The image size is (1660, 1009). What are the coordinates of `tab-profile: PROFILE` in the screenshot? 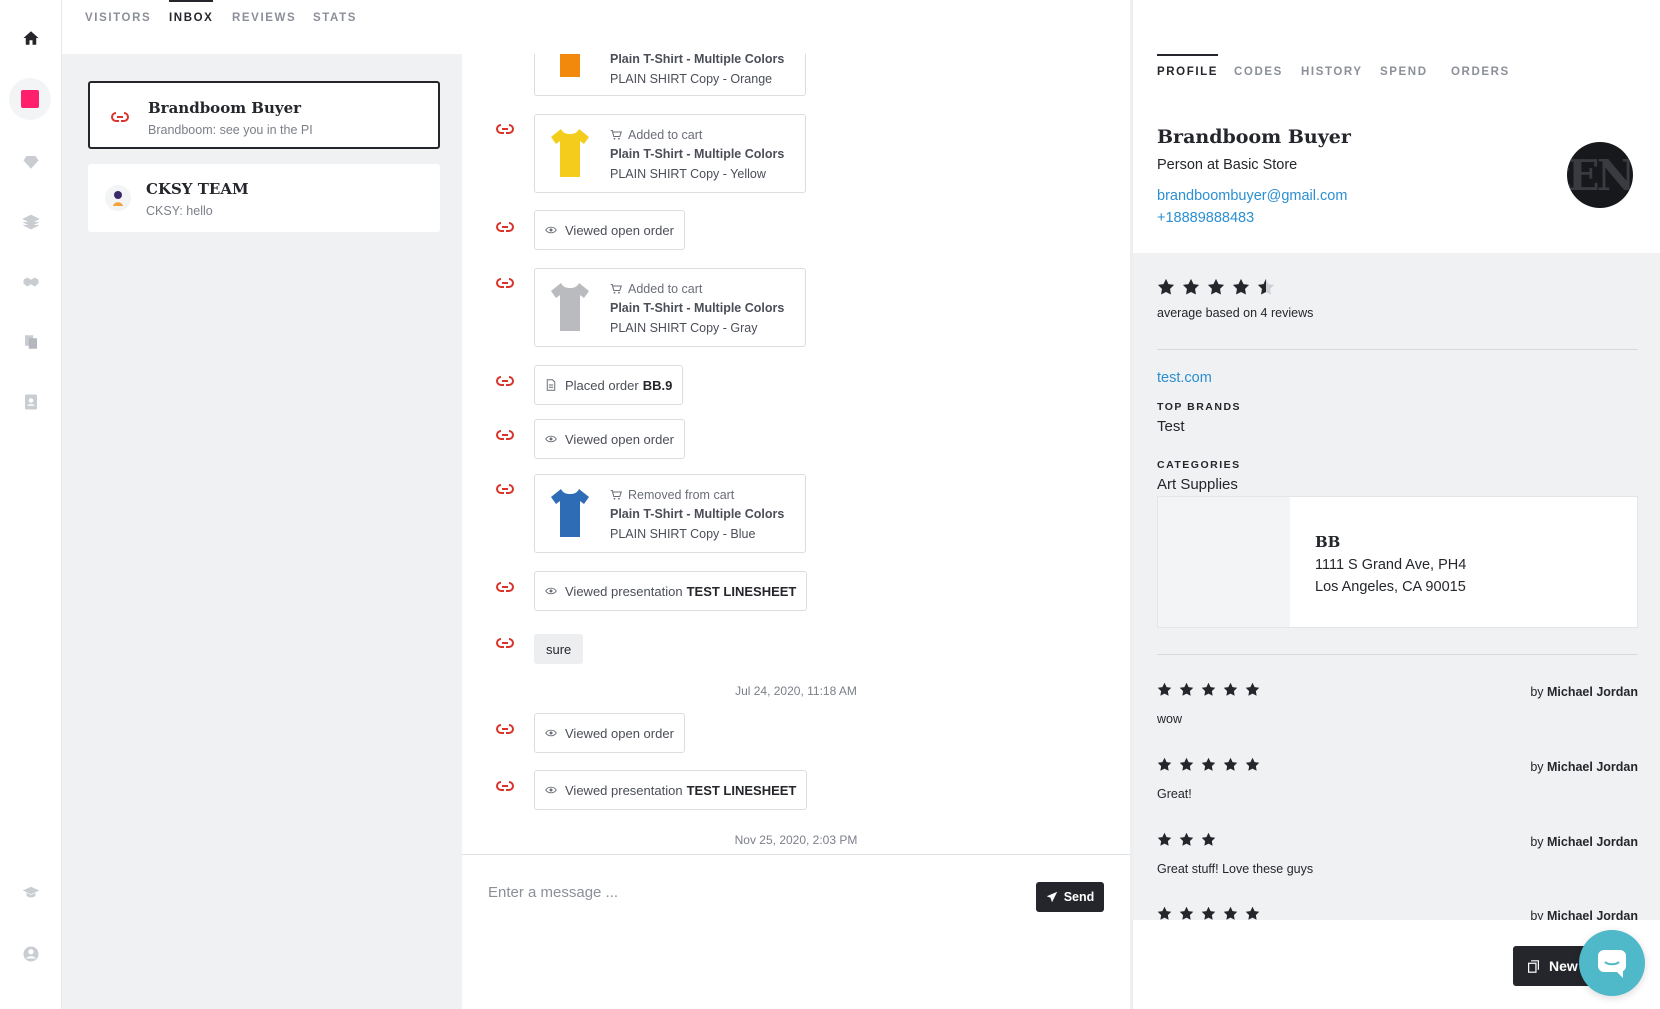 It's located at (1188, 74).